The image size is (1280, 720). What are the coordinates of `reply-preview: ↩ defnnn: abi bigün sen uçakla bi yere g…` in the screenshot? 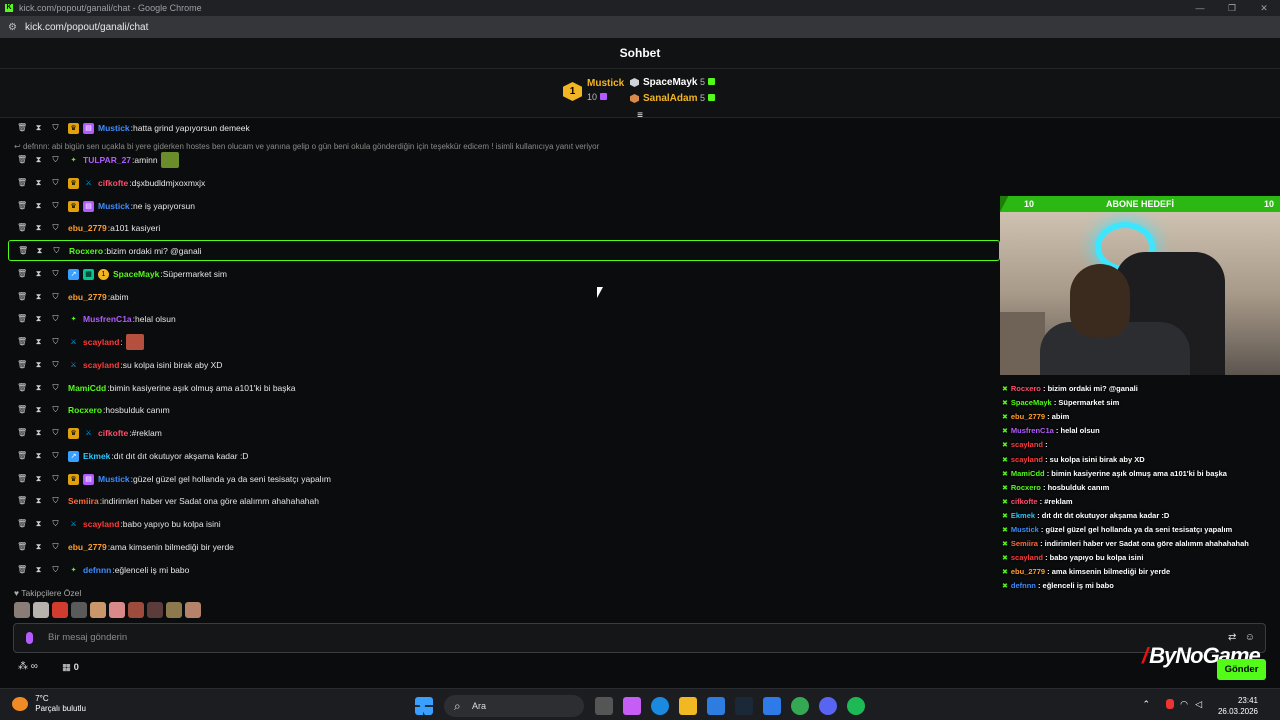 It's located at (306, 146).